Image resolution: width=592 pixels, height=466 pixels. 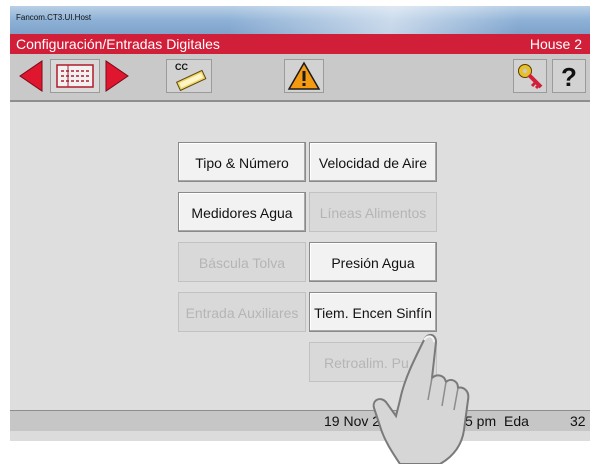 I want to click on toolbar: CC ?, so click(x=300, y=78).